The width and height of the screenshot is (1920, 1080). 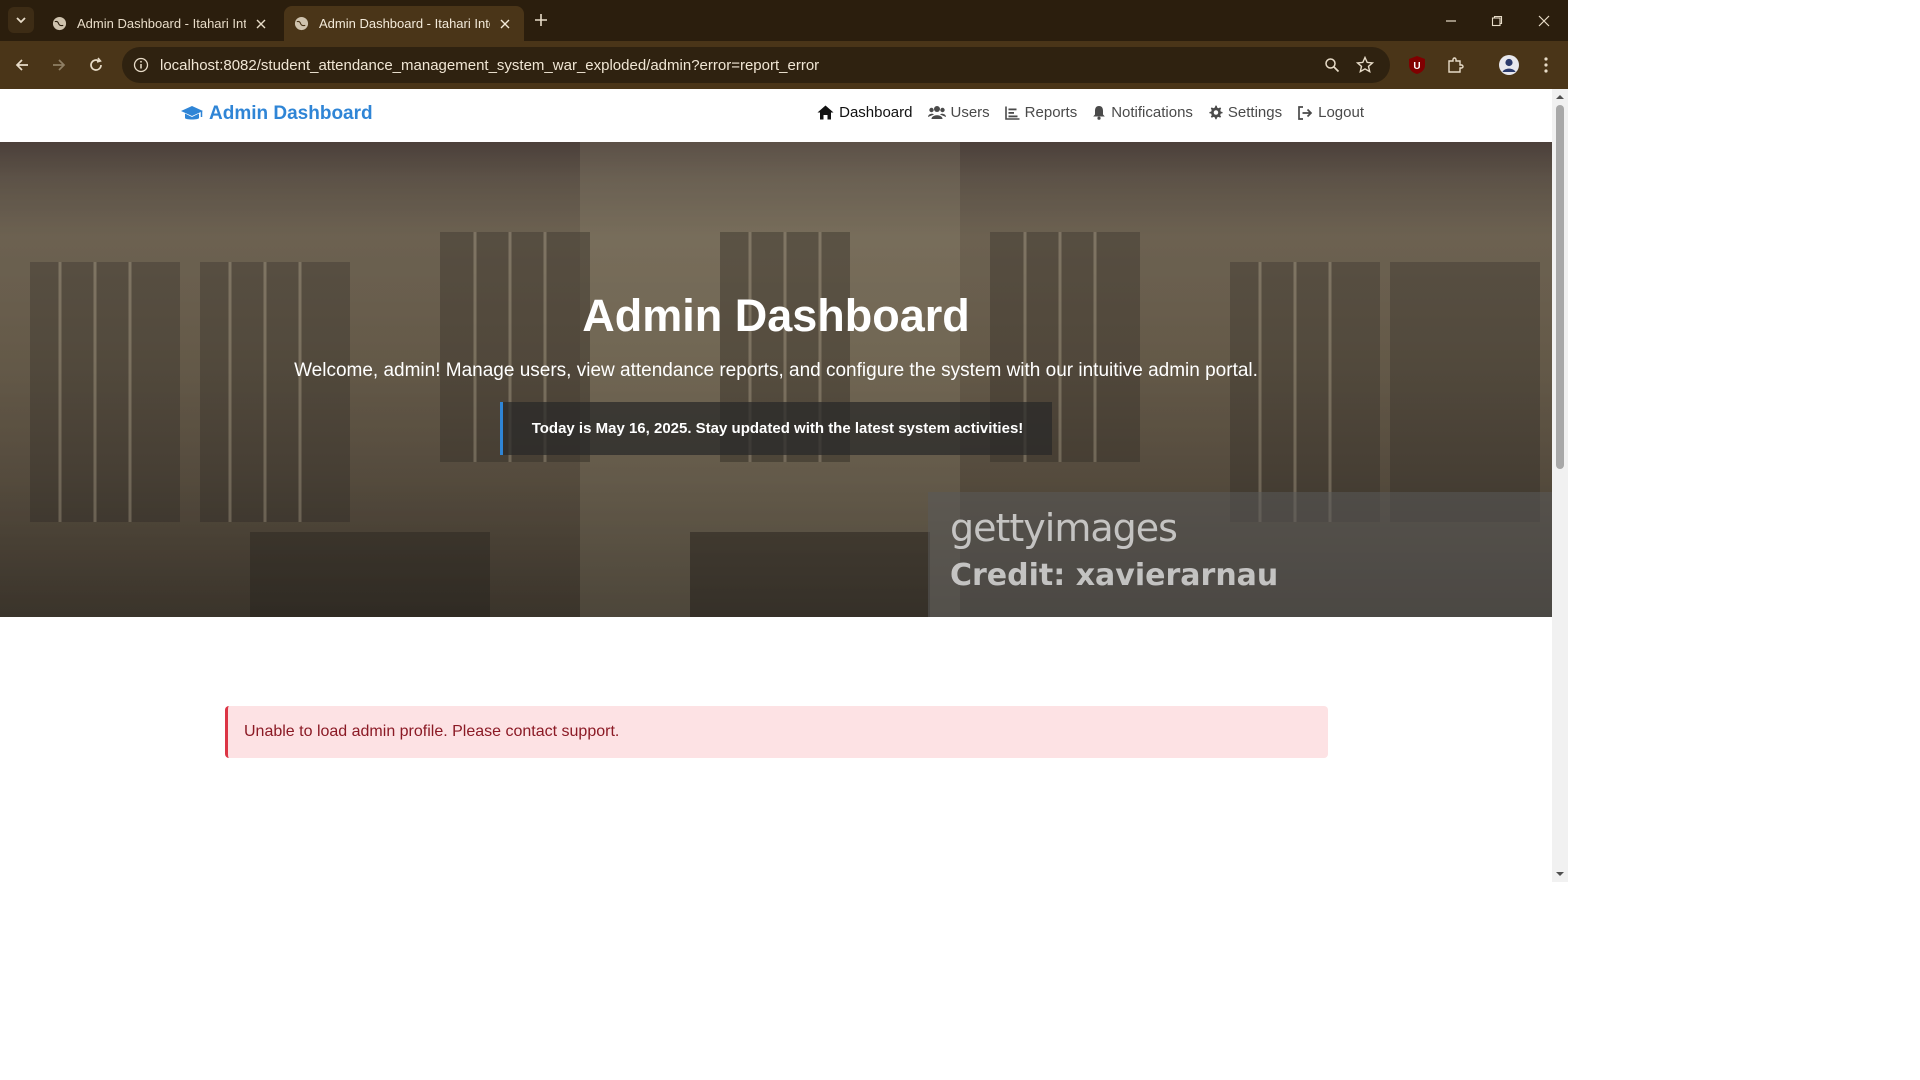 What do you see at coordinates (1332, 65) in the screenshot?
I see `zoom-icon` at bounding box center [1332, 65].